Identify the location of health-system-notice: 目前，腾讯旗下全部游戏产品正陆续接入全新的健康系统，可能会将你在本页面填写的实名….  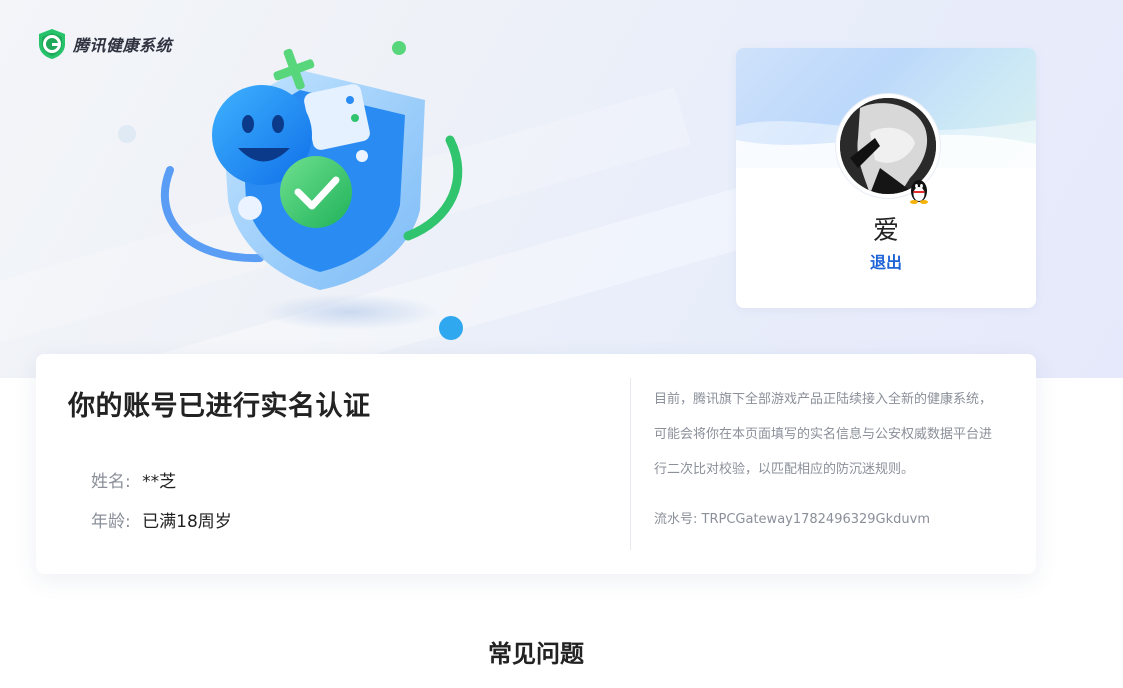
(823, 434).